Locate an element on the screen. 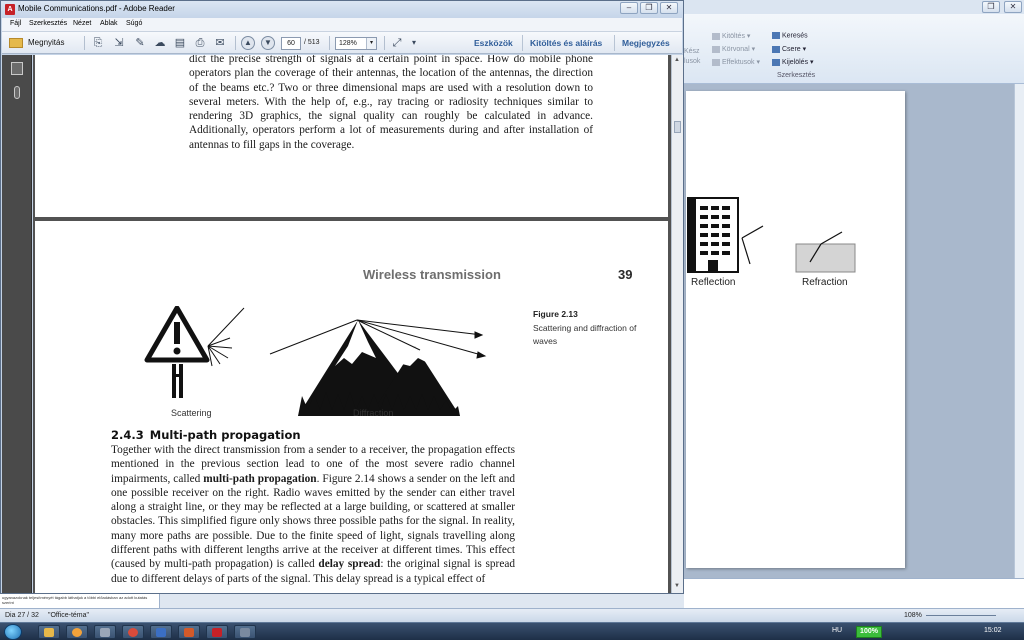 The image size is (1024, 640). ribbon-csere-button: Csere ▾ is located at coordinates (789, 49).